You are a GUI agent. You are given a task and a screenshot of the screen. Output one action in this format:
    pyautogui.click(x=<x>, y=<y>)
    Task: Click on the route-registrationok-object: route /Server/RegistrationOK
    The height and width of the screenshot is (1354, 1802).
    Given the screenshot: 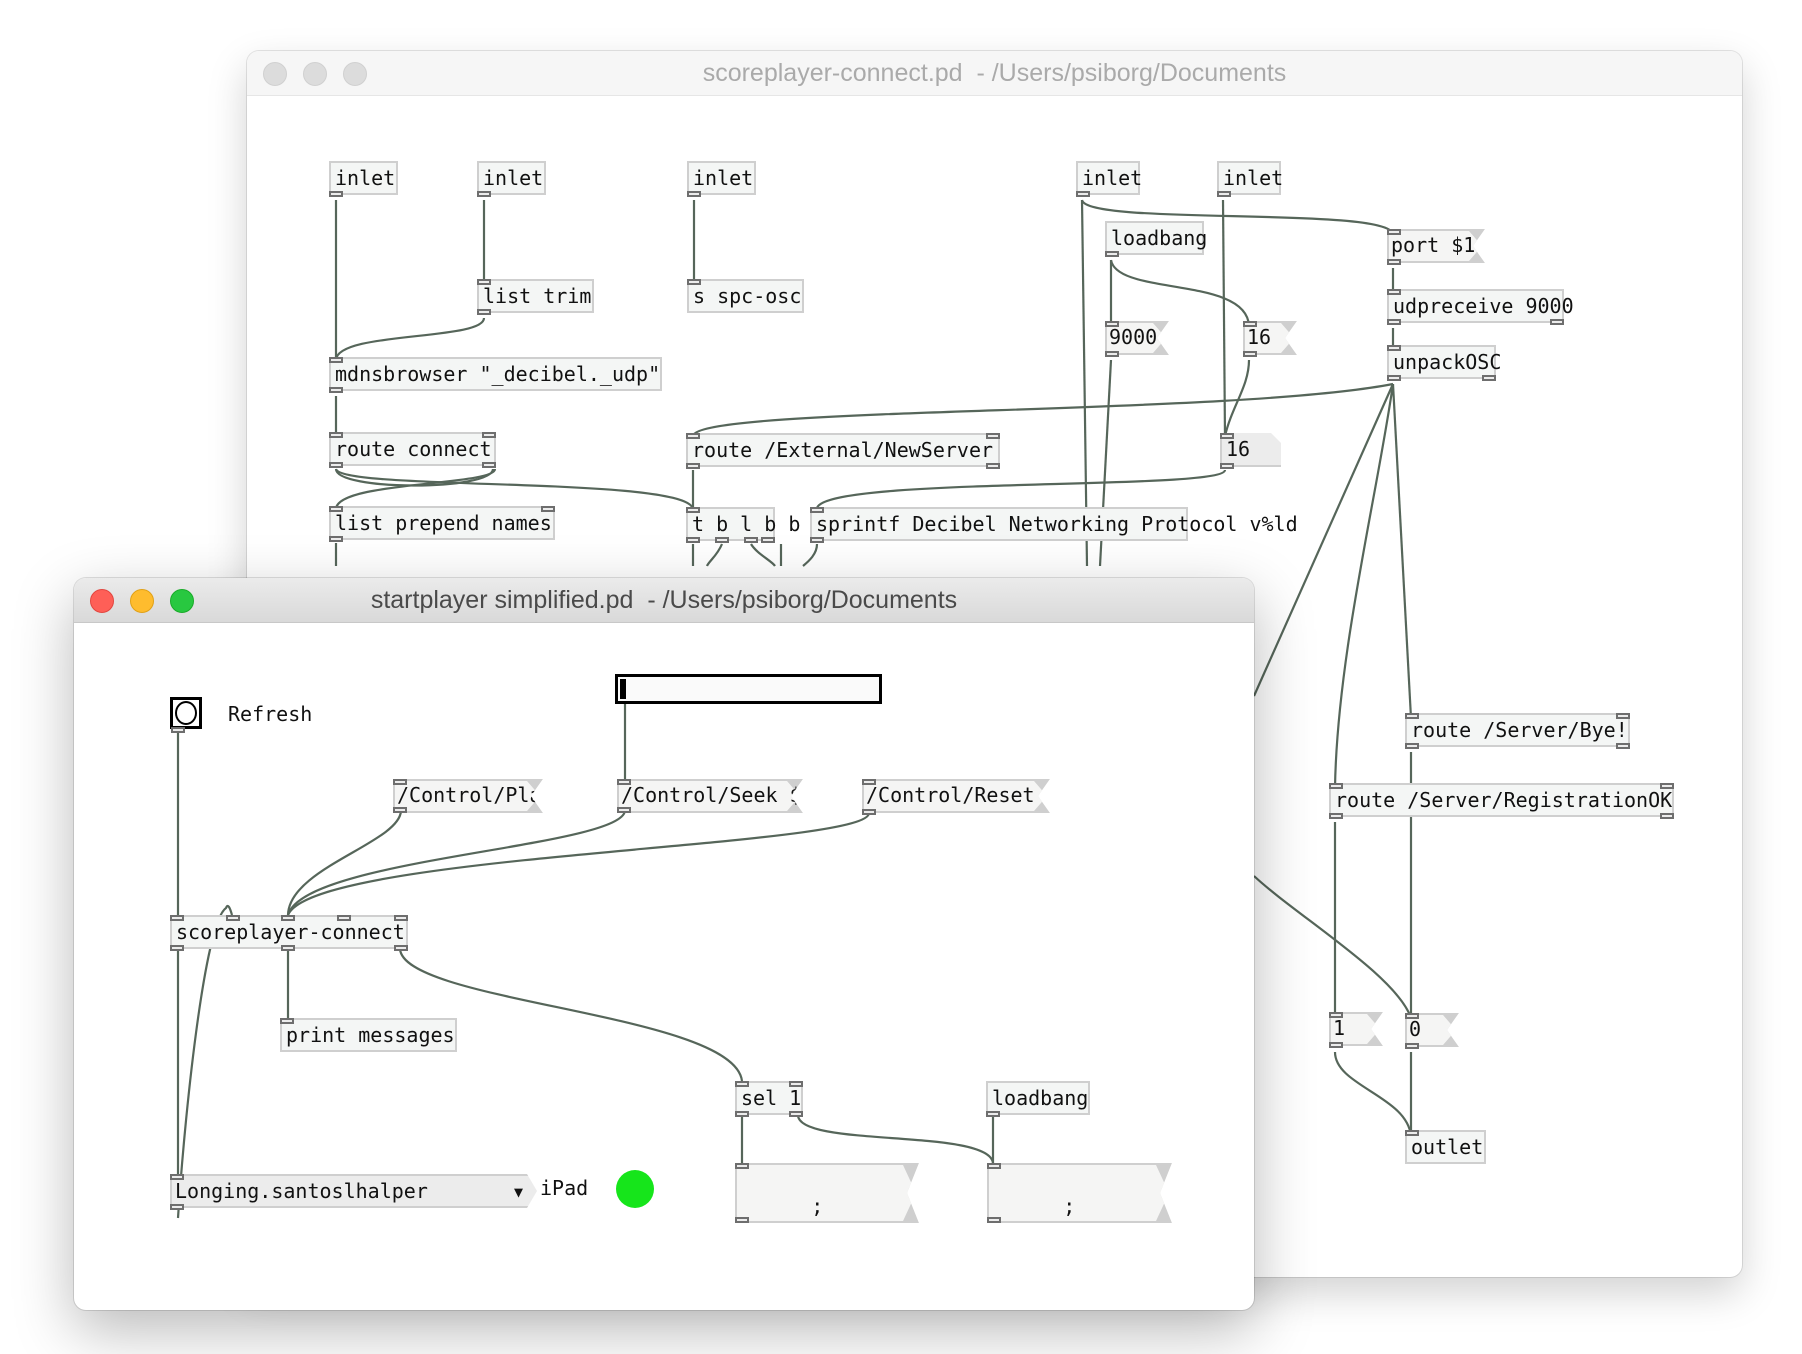 What is the action you would take?
    pyautogui.click(x=1501, y=800)
    